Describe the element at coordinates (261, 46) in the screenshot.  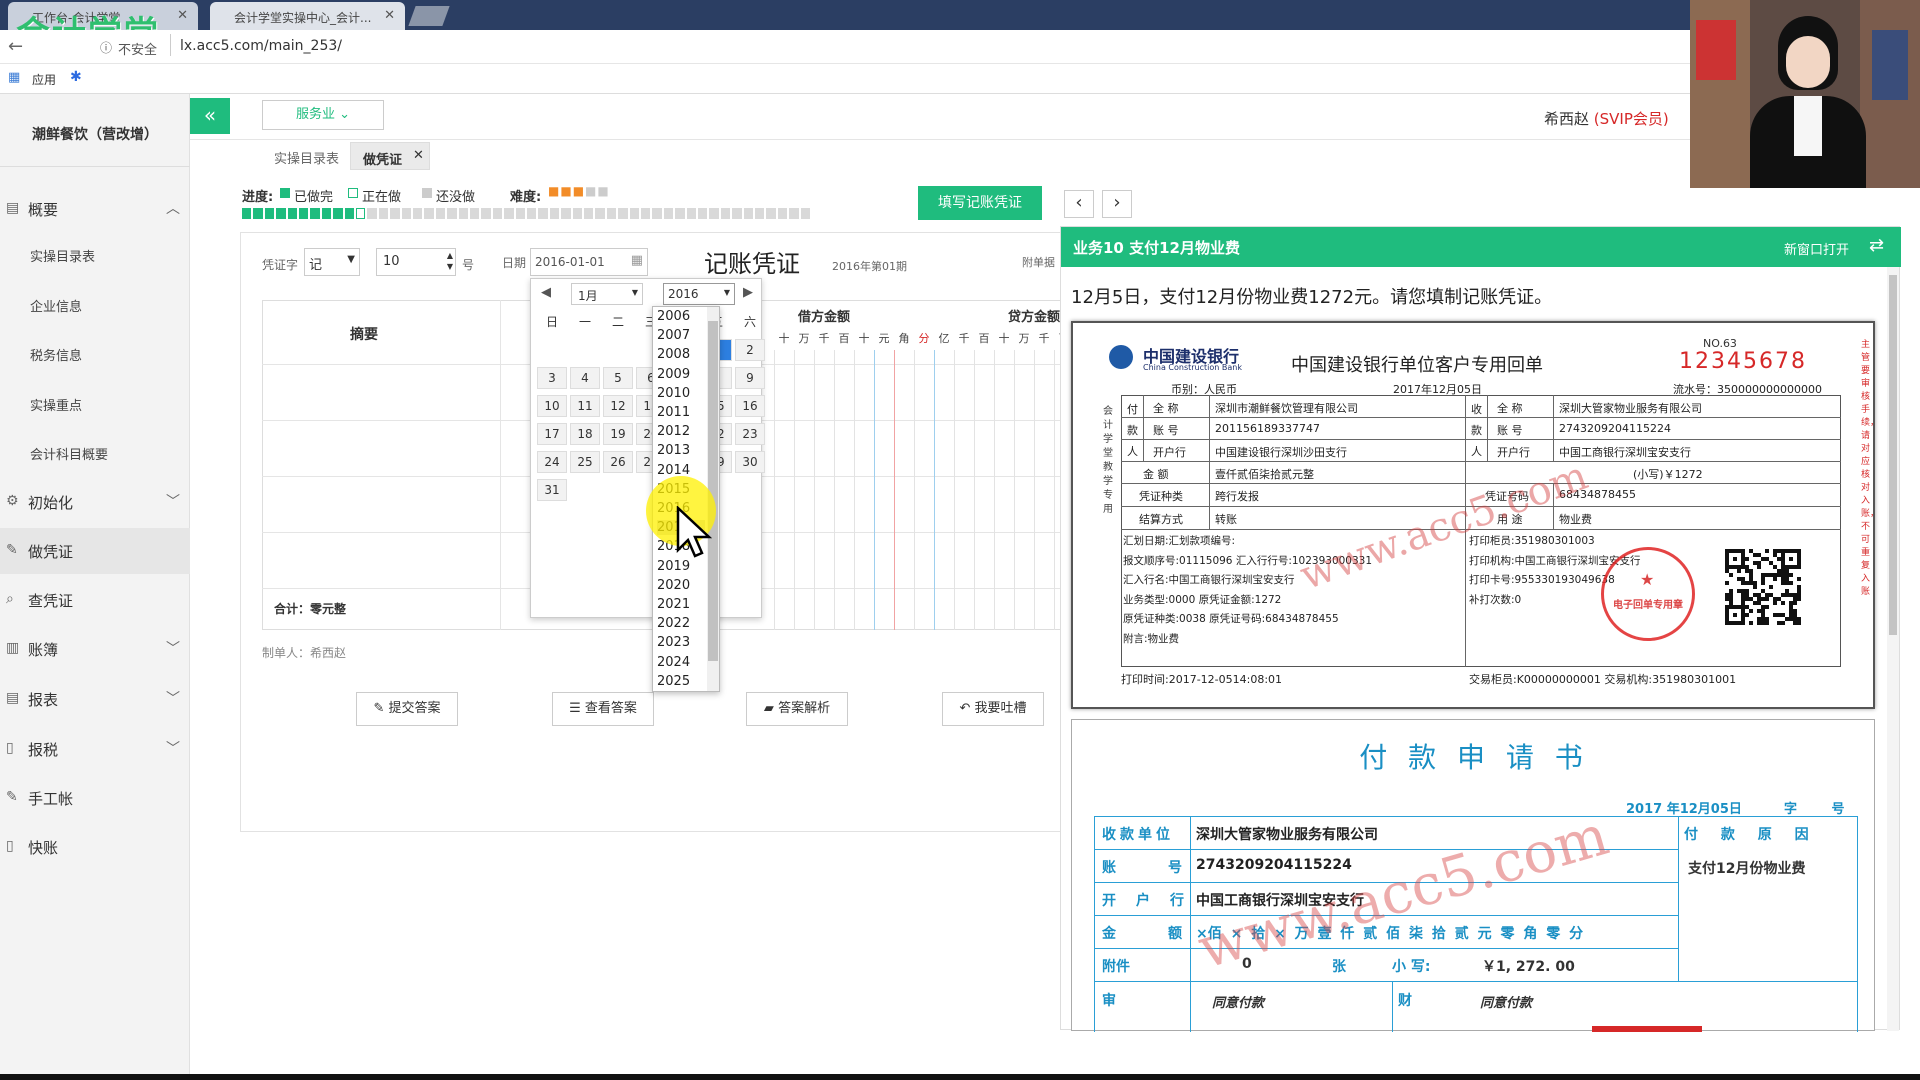
I see `url-input: lx.acc5.com/main_253/` at that location.